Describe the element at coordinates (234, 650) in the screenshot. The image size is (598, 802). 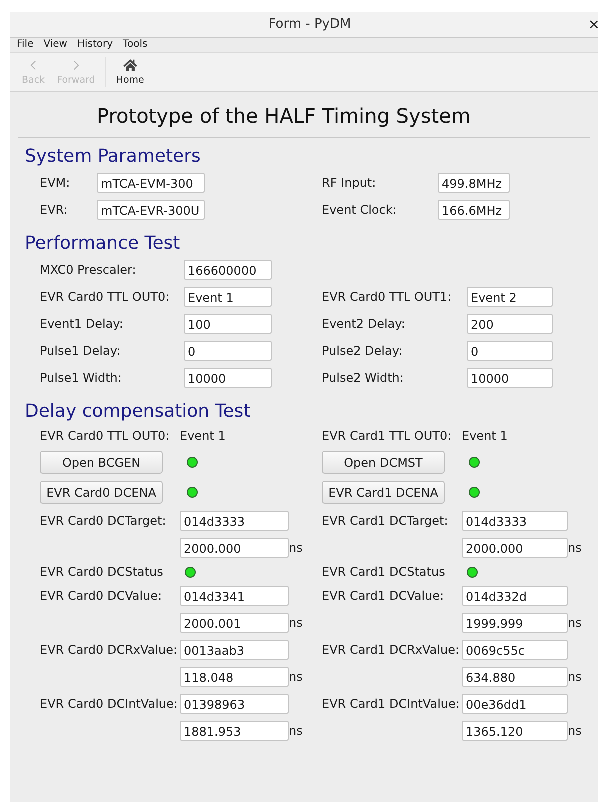
I see `value-field: 0013aab3` at that location.